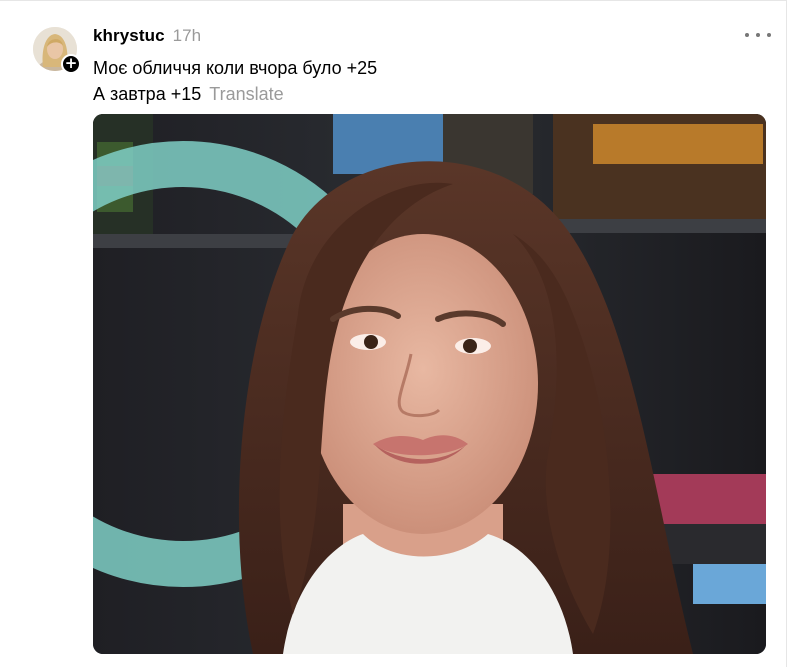  What do you see at coordinates (57, 50) in the screenshot?
I see `avatar-container: +` at bounding box center [57, 50].